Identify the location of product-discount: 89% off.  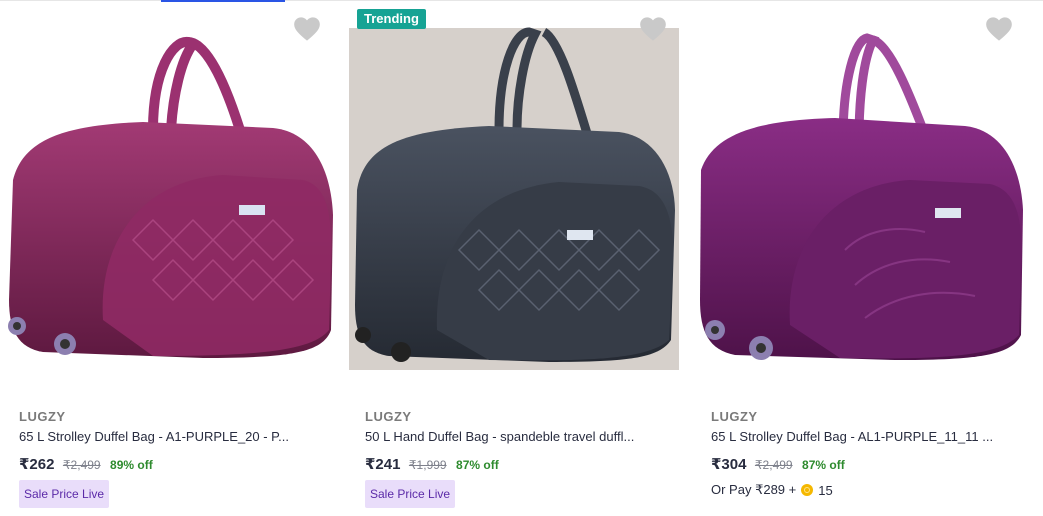
(131, 465).